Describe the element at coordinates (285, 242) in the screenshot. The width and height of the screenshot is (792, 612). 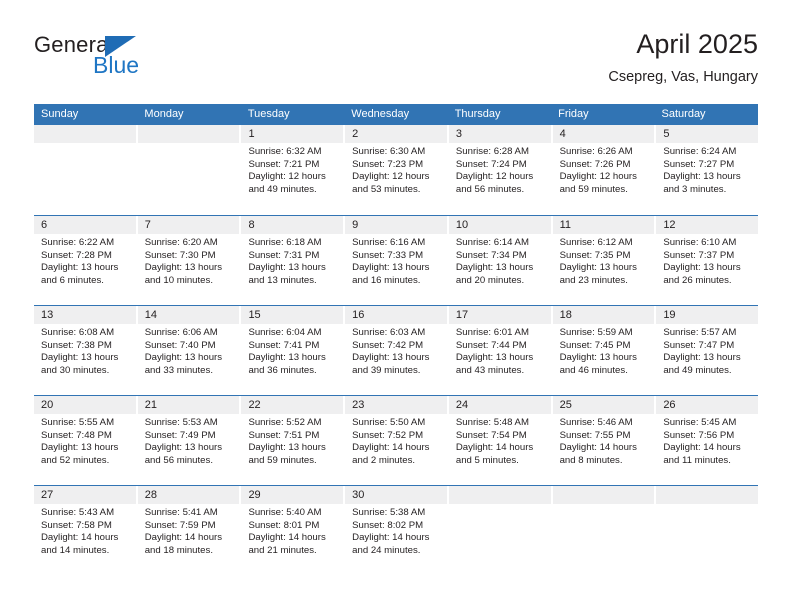
I see `sunrise-text: Sunrise: 6:18 AM` at that location.